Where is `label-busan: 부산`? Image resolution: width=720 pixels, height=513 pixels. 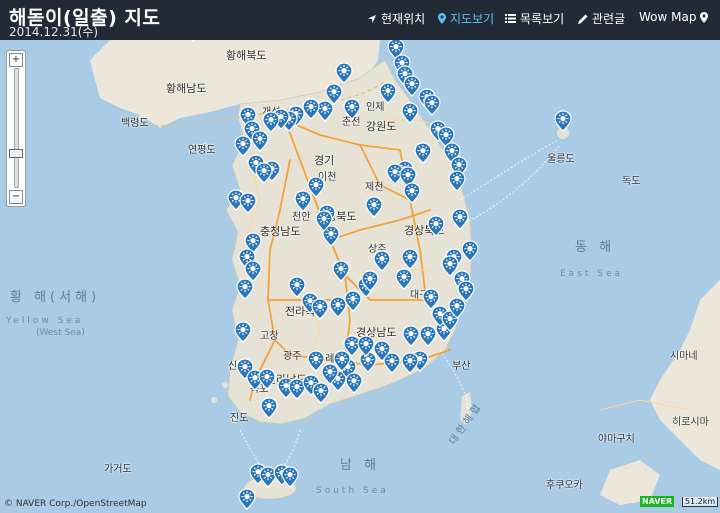 label-busan: 부산 is located at coordinates (461, 366).